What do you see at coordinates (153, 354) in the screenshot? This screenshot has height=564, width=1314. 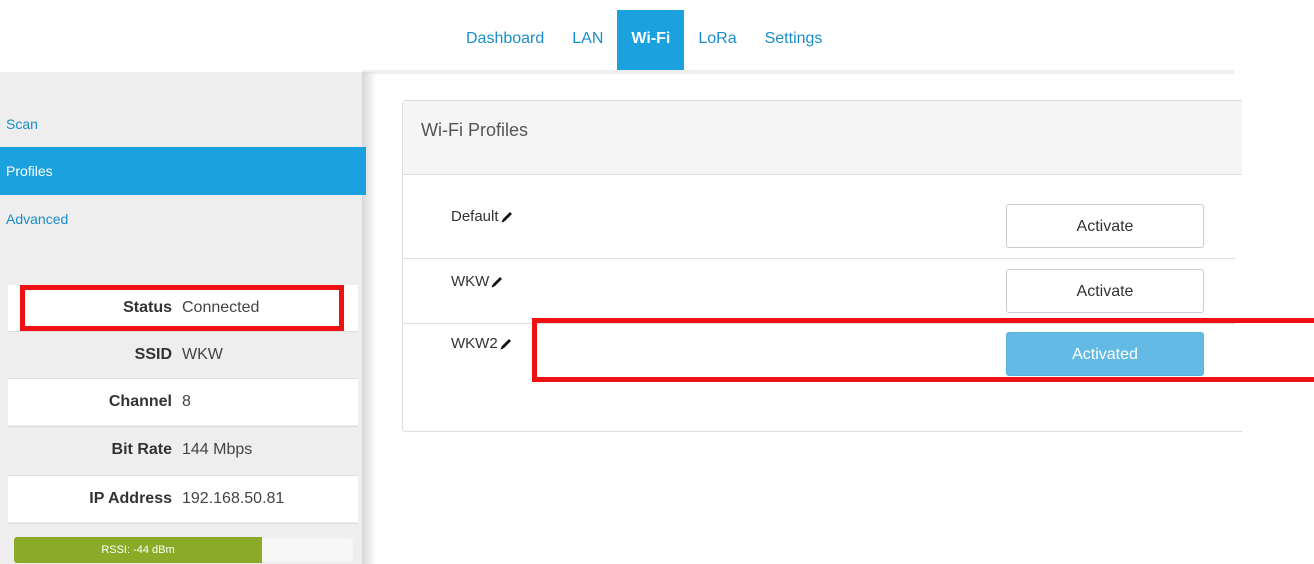 I see `ssid-label: SSID` at bounding box center [153, 354].